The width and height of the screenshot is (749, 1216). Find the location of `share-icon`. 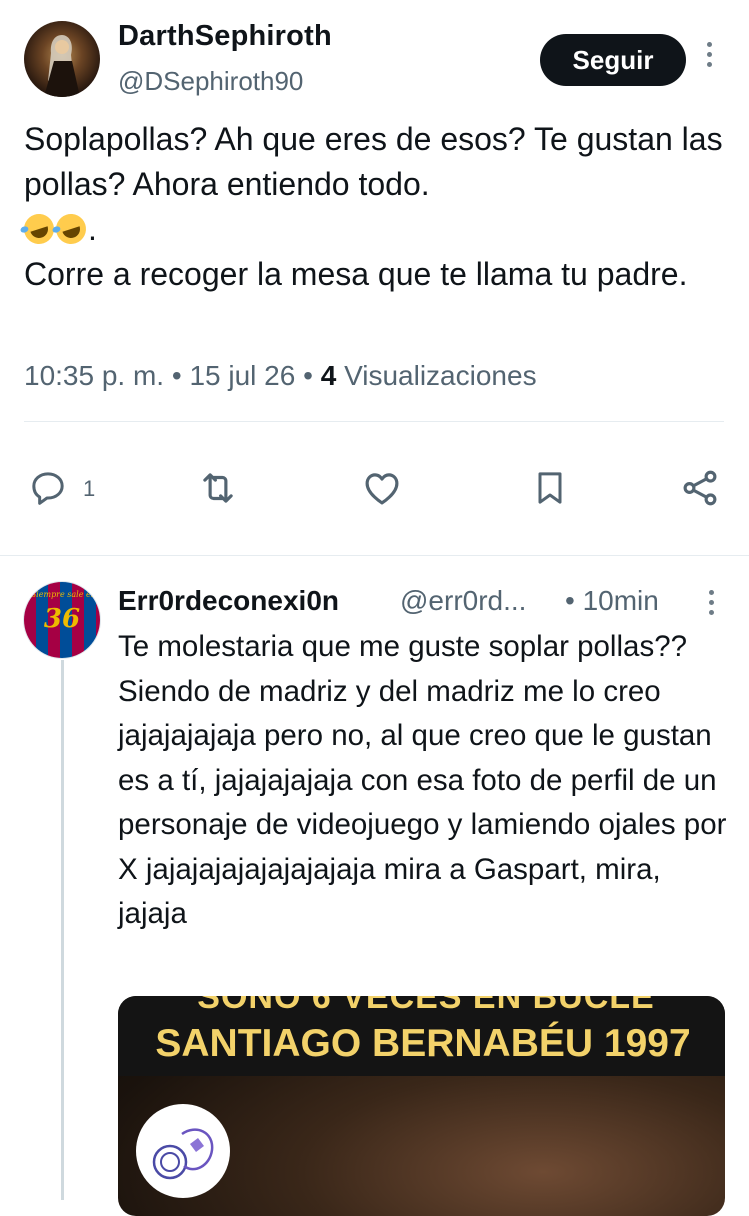

share-icon is located at coordinates (700, 488).